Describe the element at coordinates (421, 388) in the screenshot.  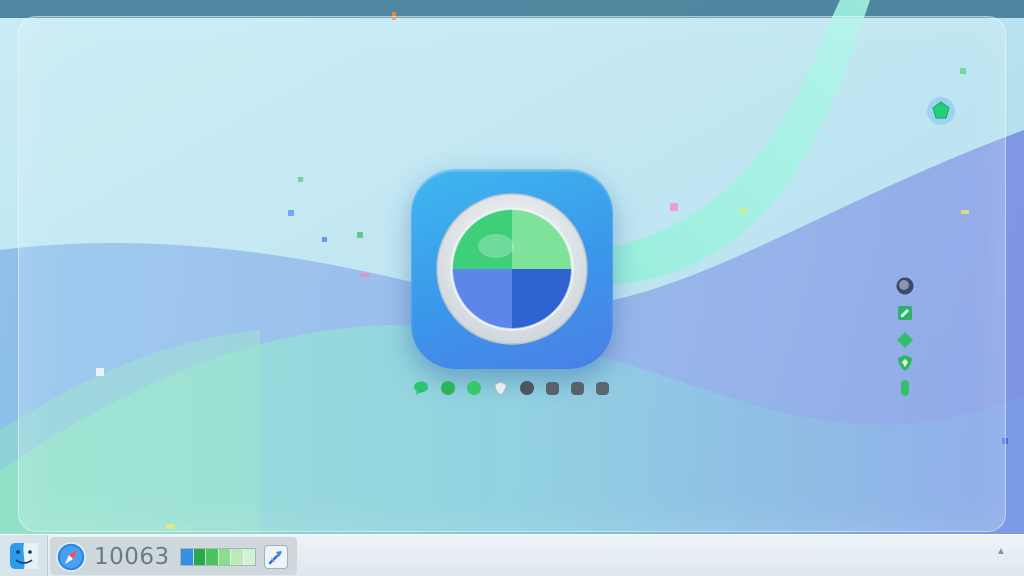
I see `chat-bubble-icon` at that location.